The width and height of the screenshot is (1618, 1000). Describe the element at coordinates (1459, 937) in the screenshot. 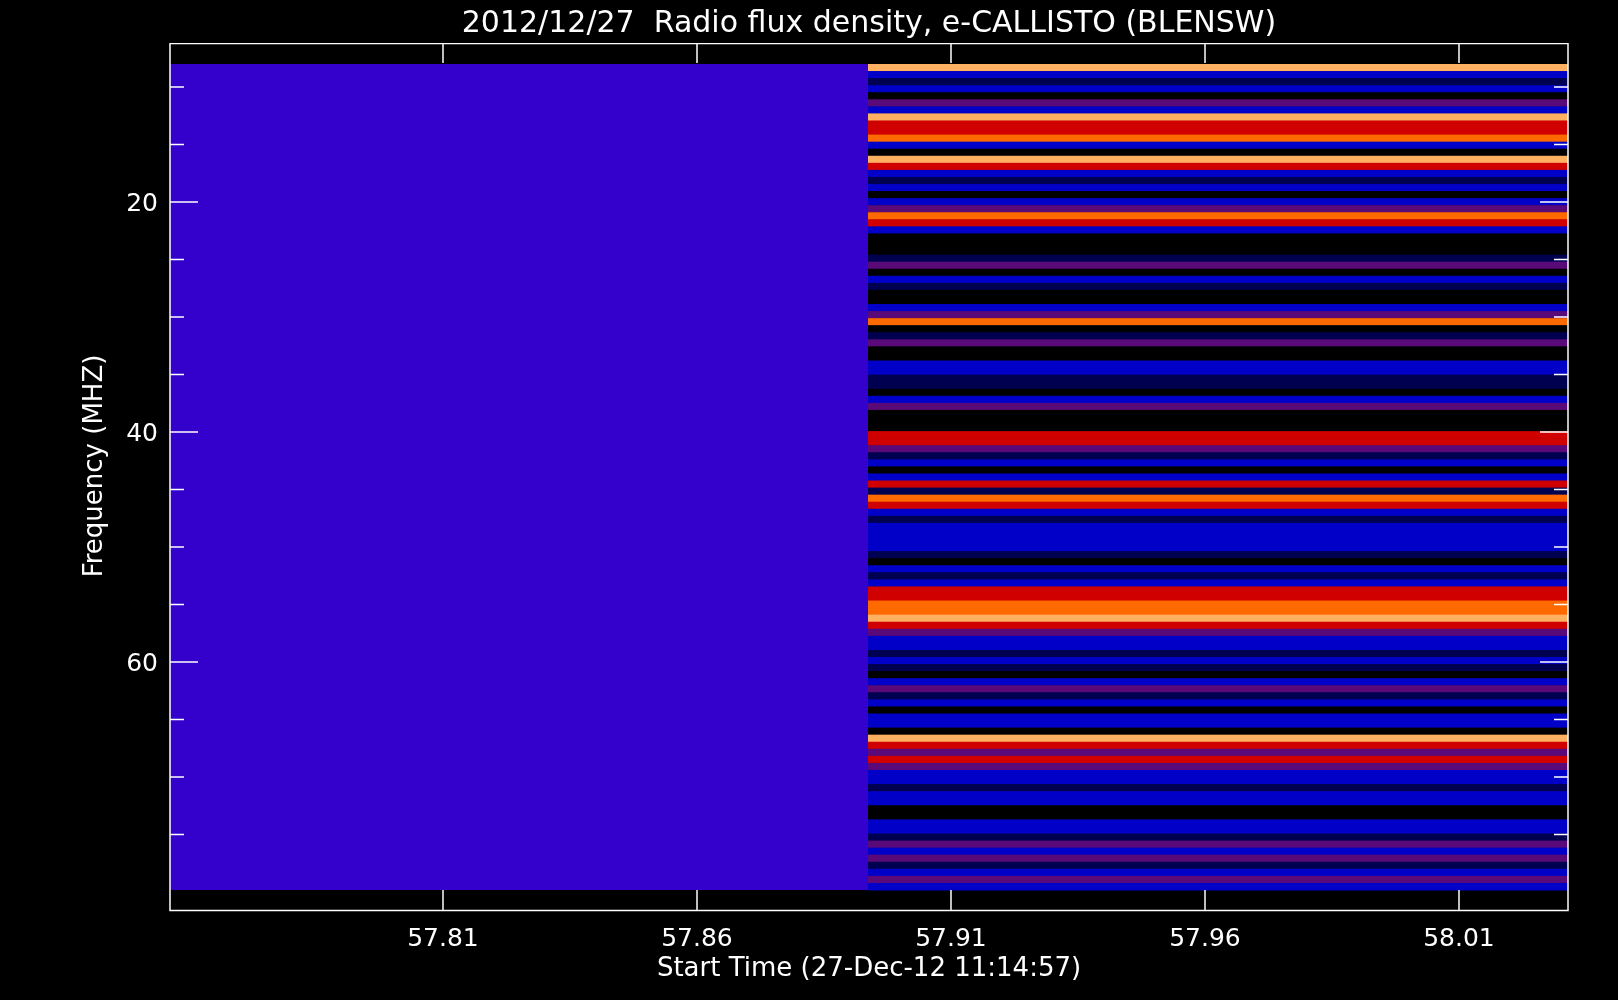

I see `x-tick-label: 58.01` at that location.